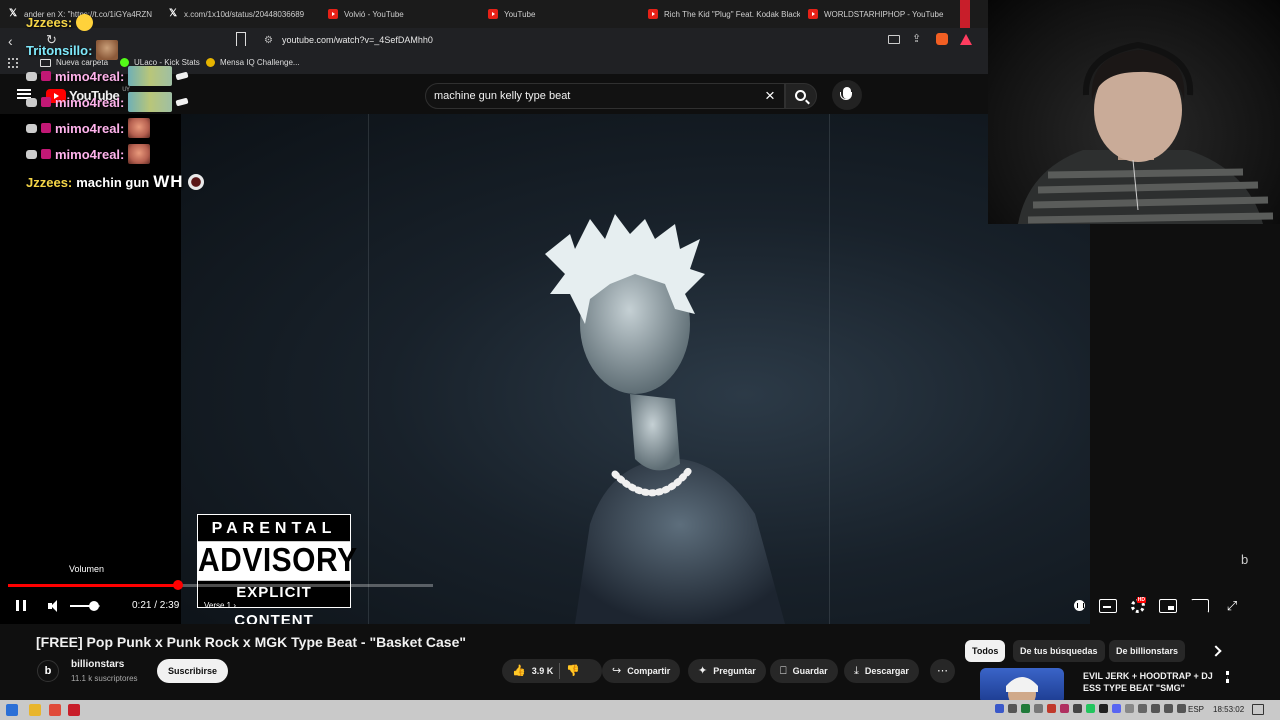 The image size is (1280, 720). Describe the element at coordinates (55, 710) in the screenshot. I see `app-icon` at that location.